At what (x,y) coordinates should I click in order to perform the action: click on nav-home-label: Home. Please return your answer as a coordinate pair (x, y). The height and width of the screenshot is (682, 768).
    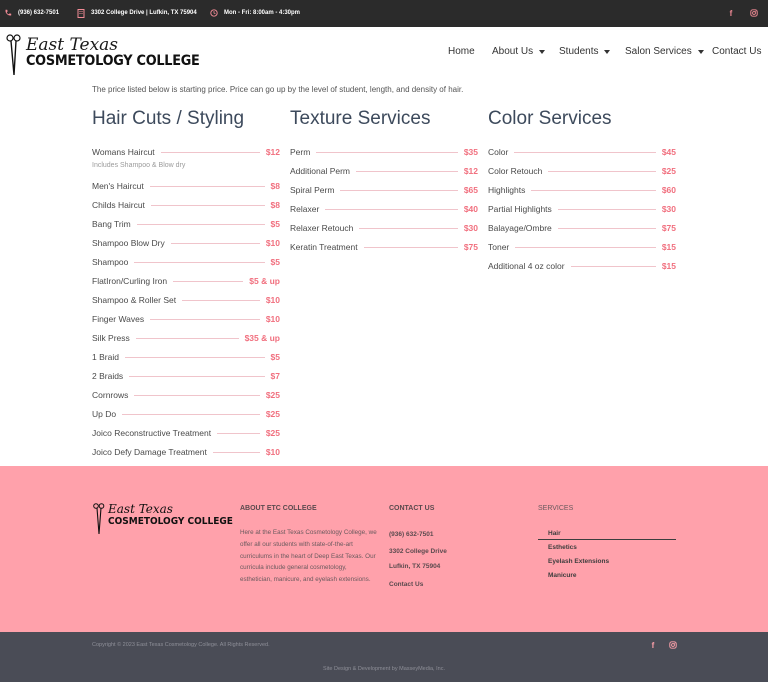
    Looking at the image, I should click on (461, 51).